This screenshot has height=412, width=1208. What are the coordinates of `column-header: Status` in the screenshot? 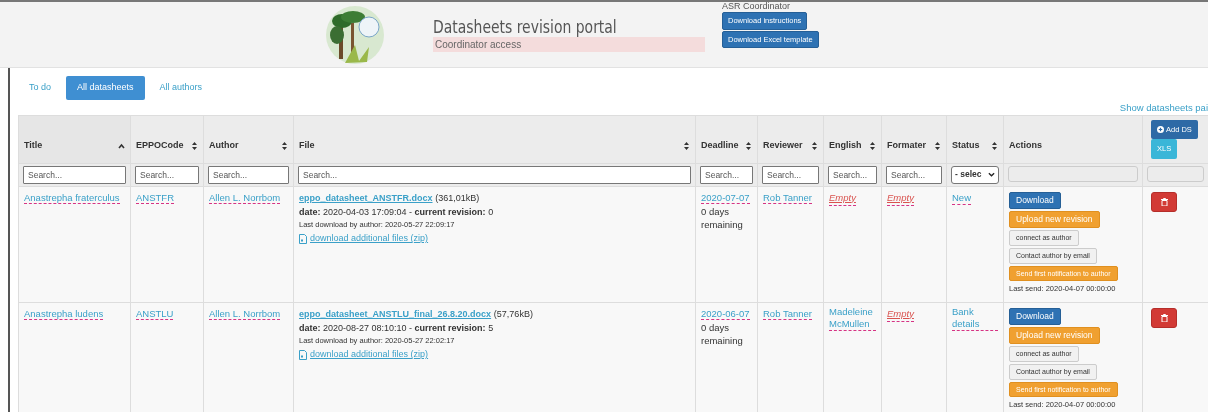 It's located at (966, 145).